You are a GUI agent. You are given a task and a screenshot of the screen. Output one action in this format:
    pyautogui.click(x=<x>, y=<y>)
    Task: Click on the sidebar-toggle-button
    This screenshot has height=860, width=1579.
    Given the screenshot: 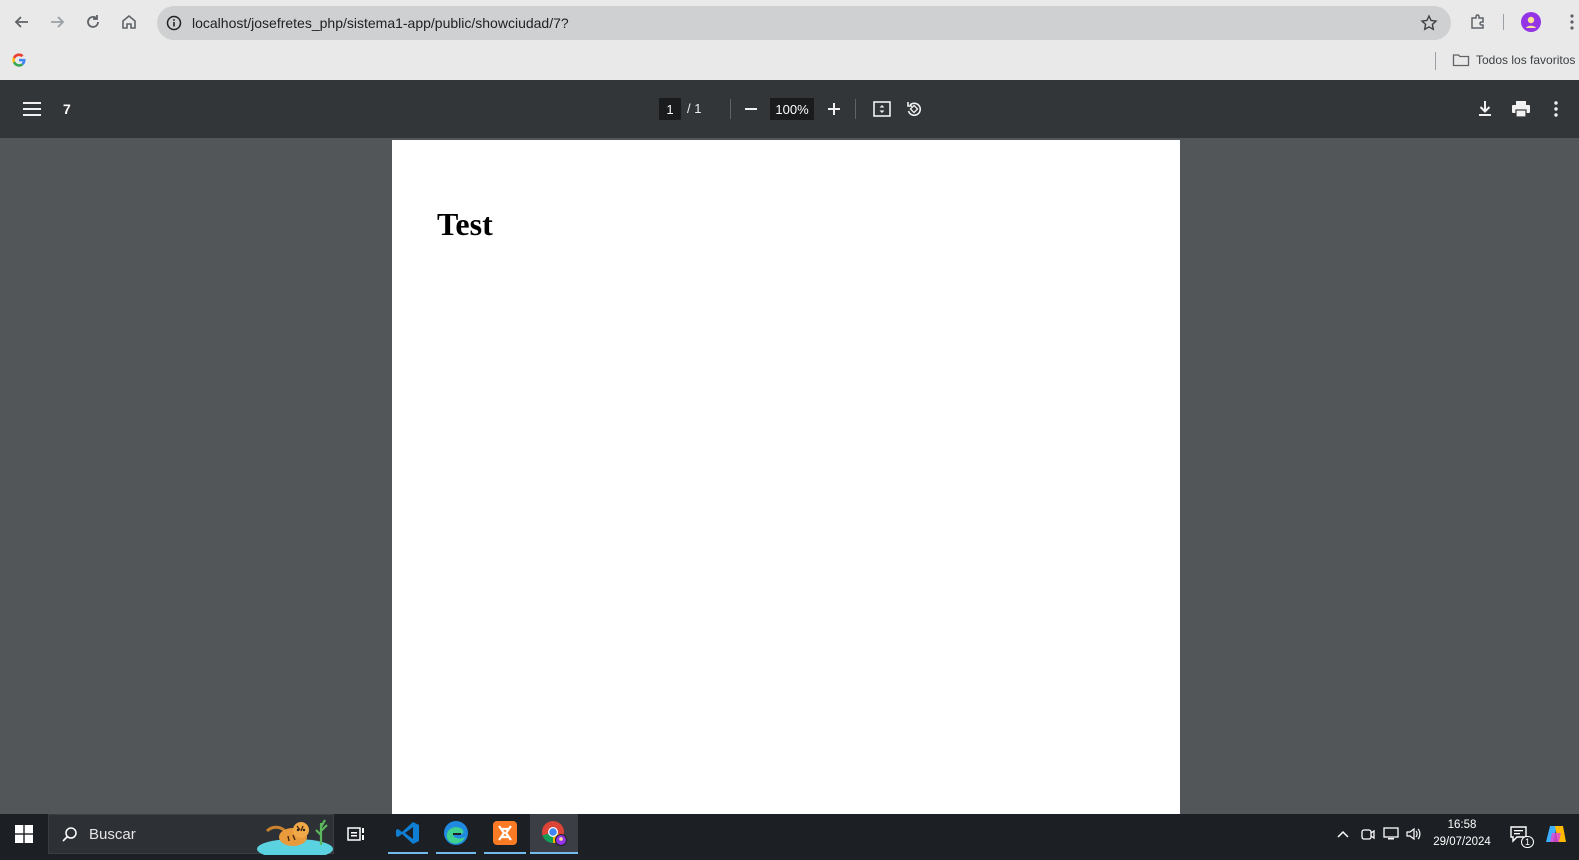 What is the action you would take?
    pyautogui.click(x=32, y=109)
    